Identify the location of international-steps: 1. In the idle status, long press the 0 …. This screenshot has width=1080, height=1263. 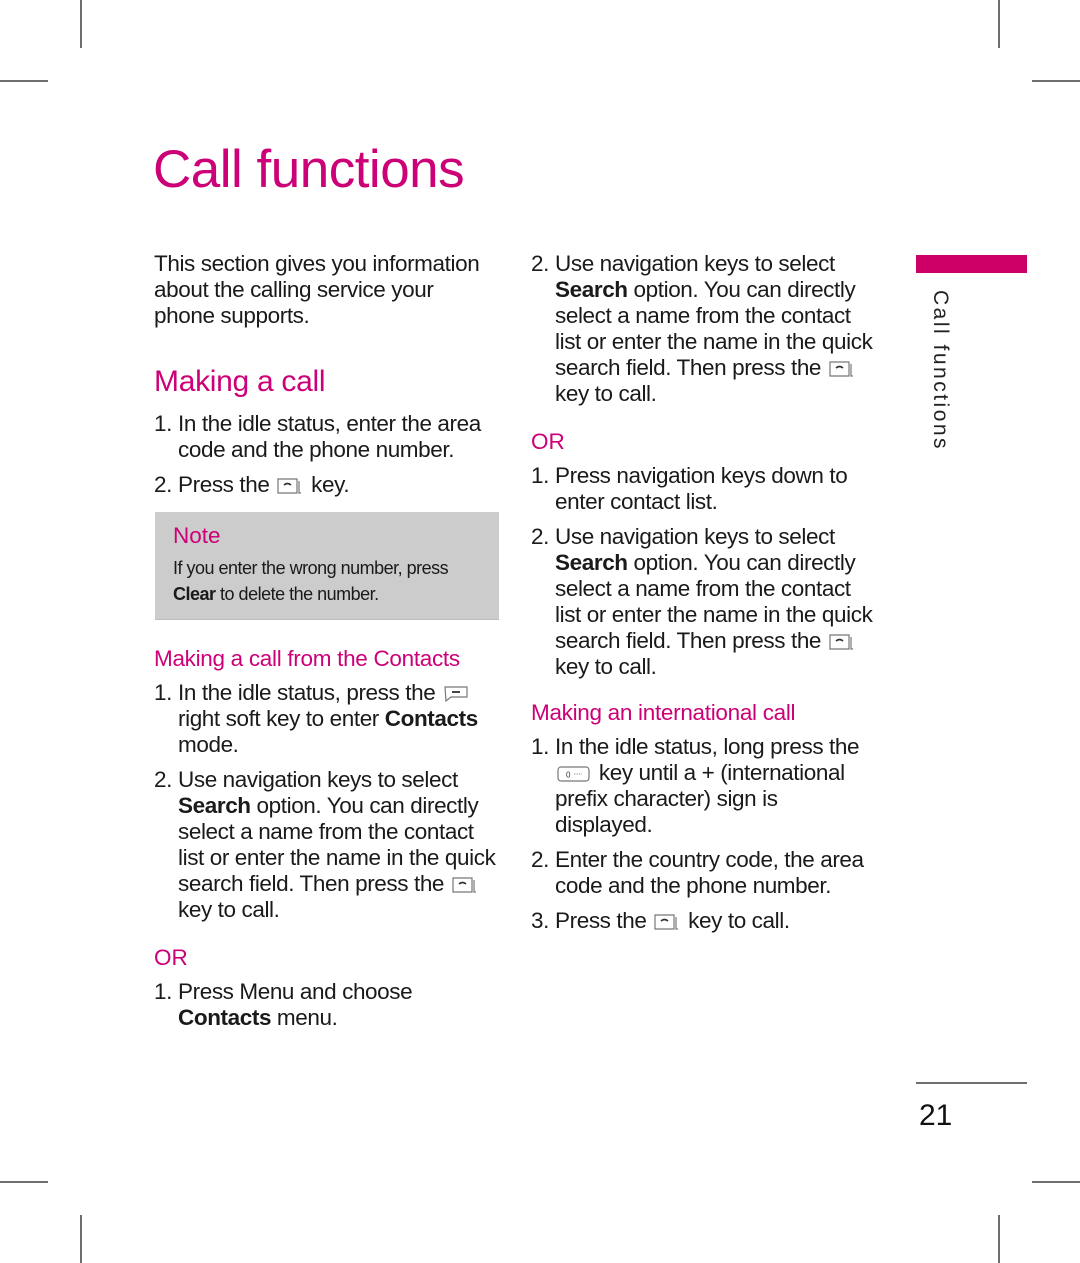
(703, 834).